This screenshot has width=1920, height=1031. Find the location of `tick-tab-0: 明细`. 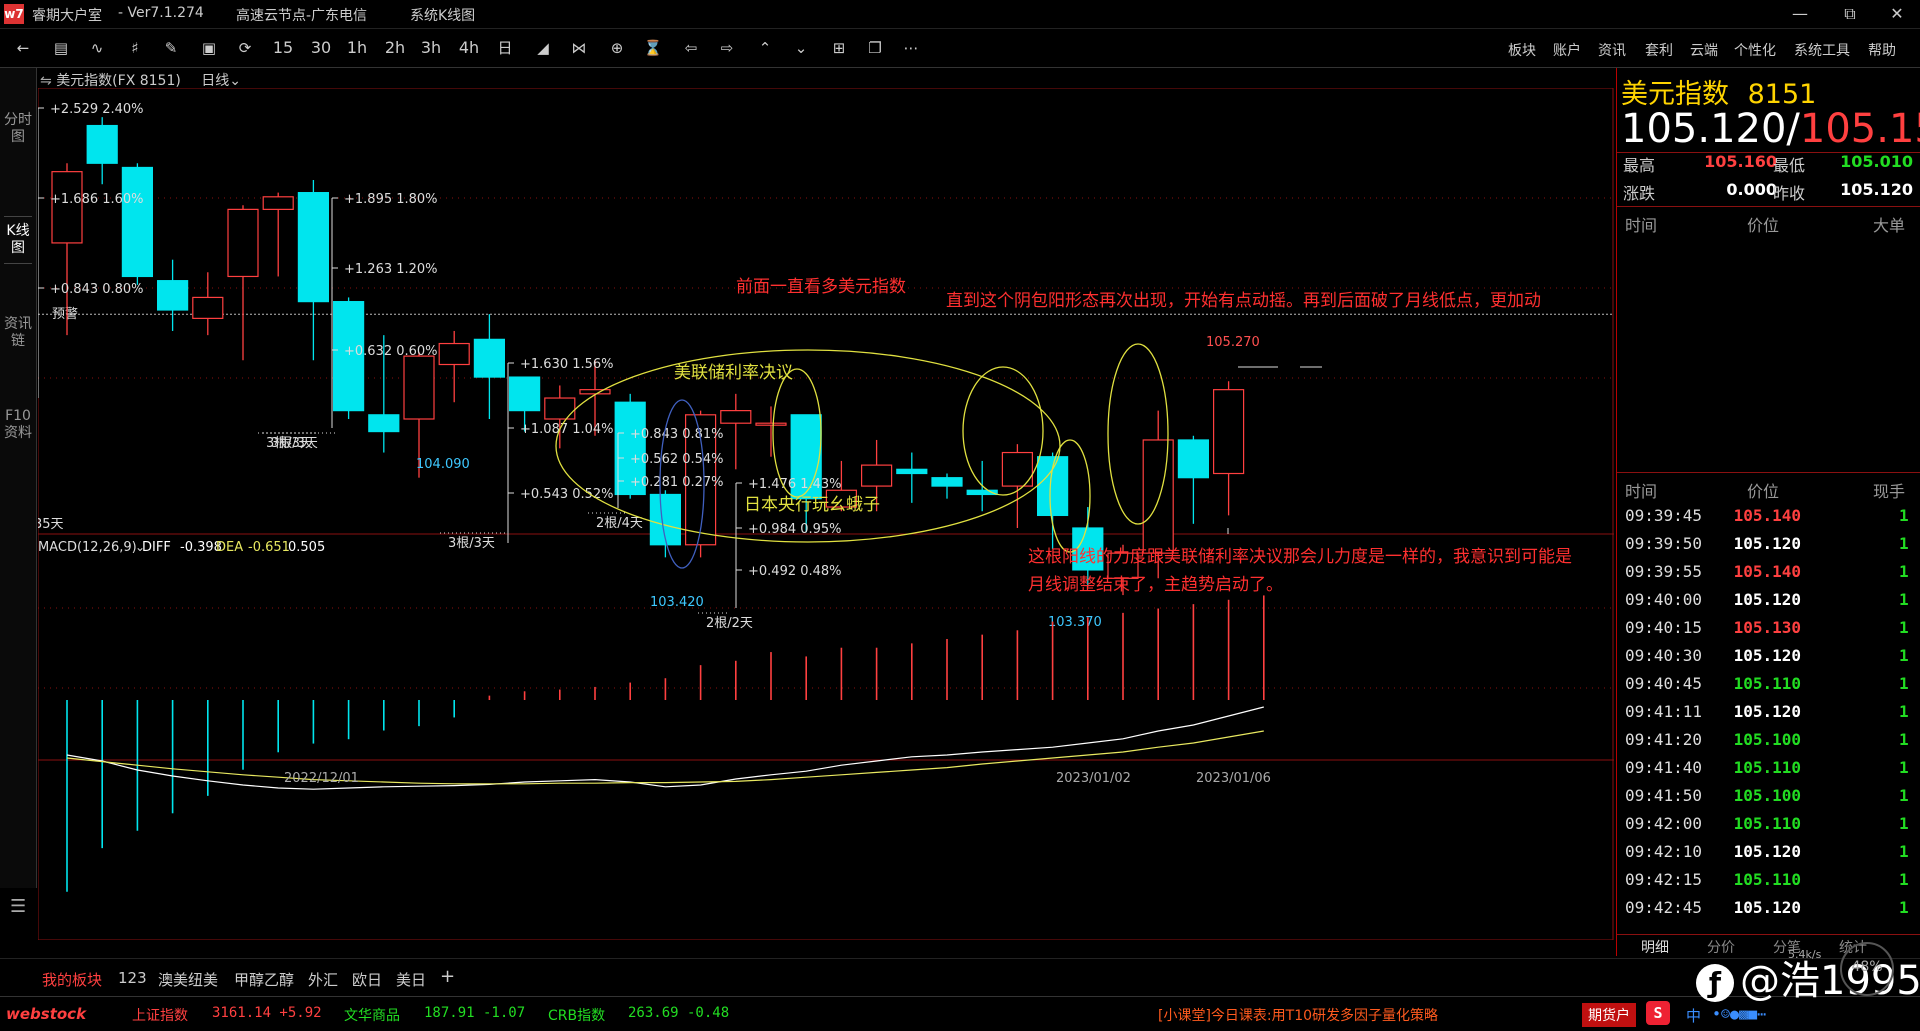

tick-tab-0: 明细 is located at coordinates (1655, 947).